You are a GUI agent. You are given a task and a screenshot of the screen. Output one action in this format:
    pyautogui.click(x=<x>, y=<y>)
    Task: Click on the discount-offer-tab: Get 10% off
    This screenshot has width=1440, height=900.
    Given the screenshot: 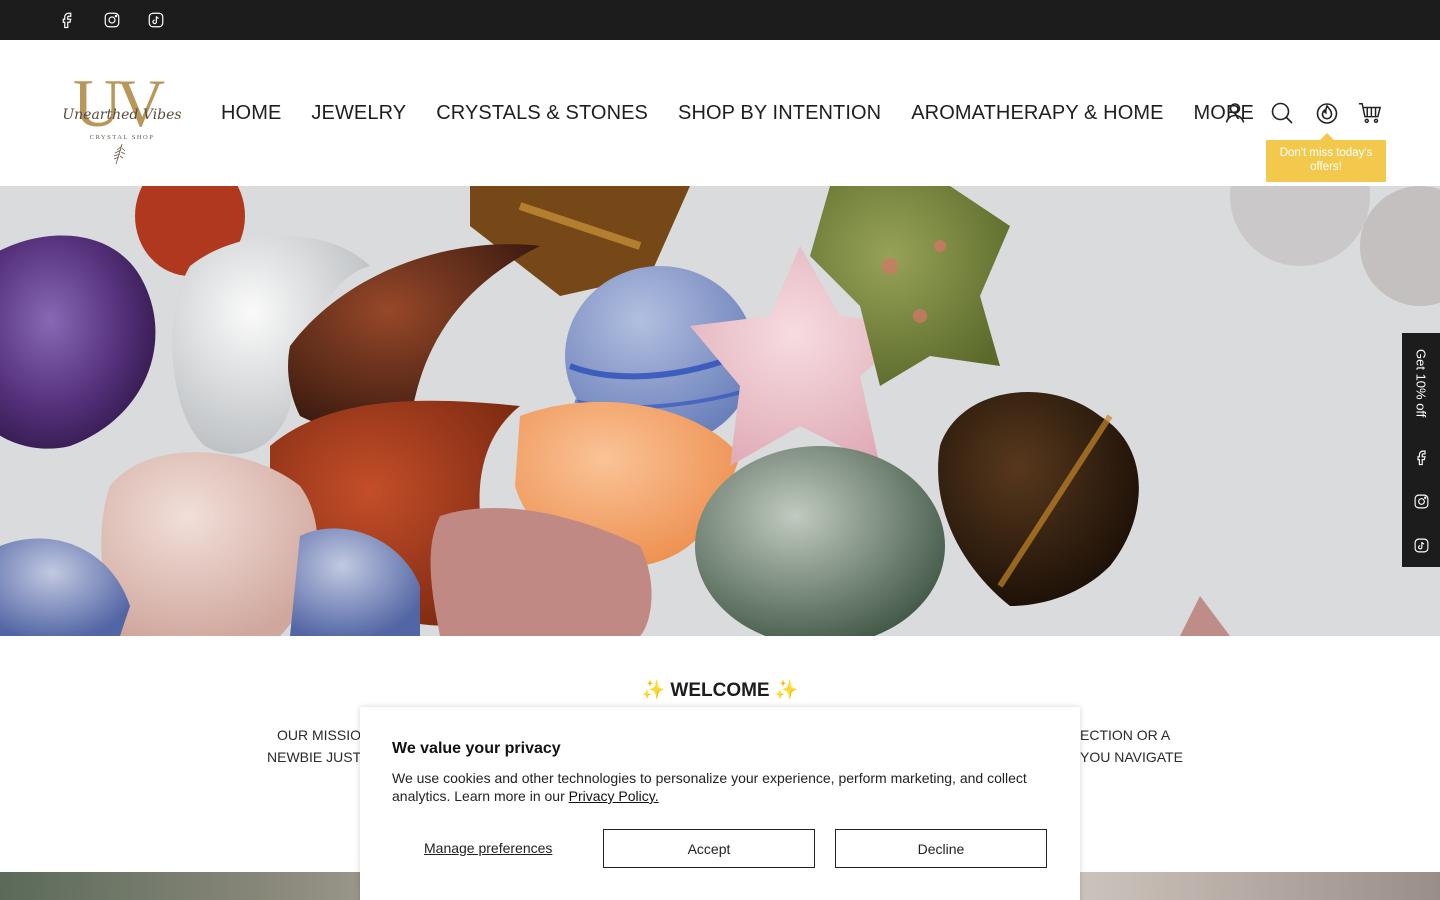 What is the action you would take?
    pyautogui.click(x=1421, y=383)
    